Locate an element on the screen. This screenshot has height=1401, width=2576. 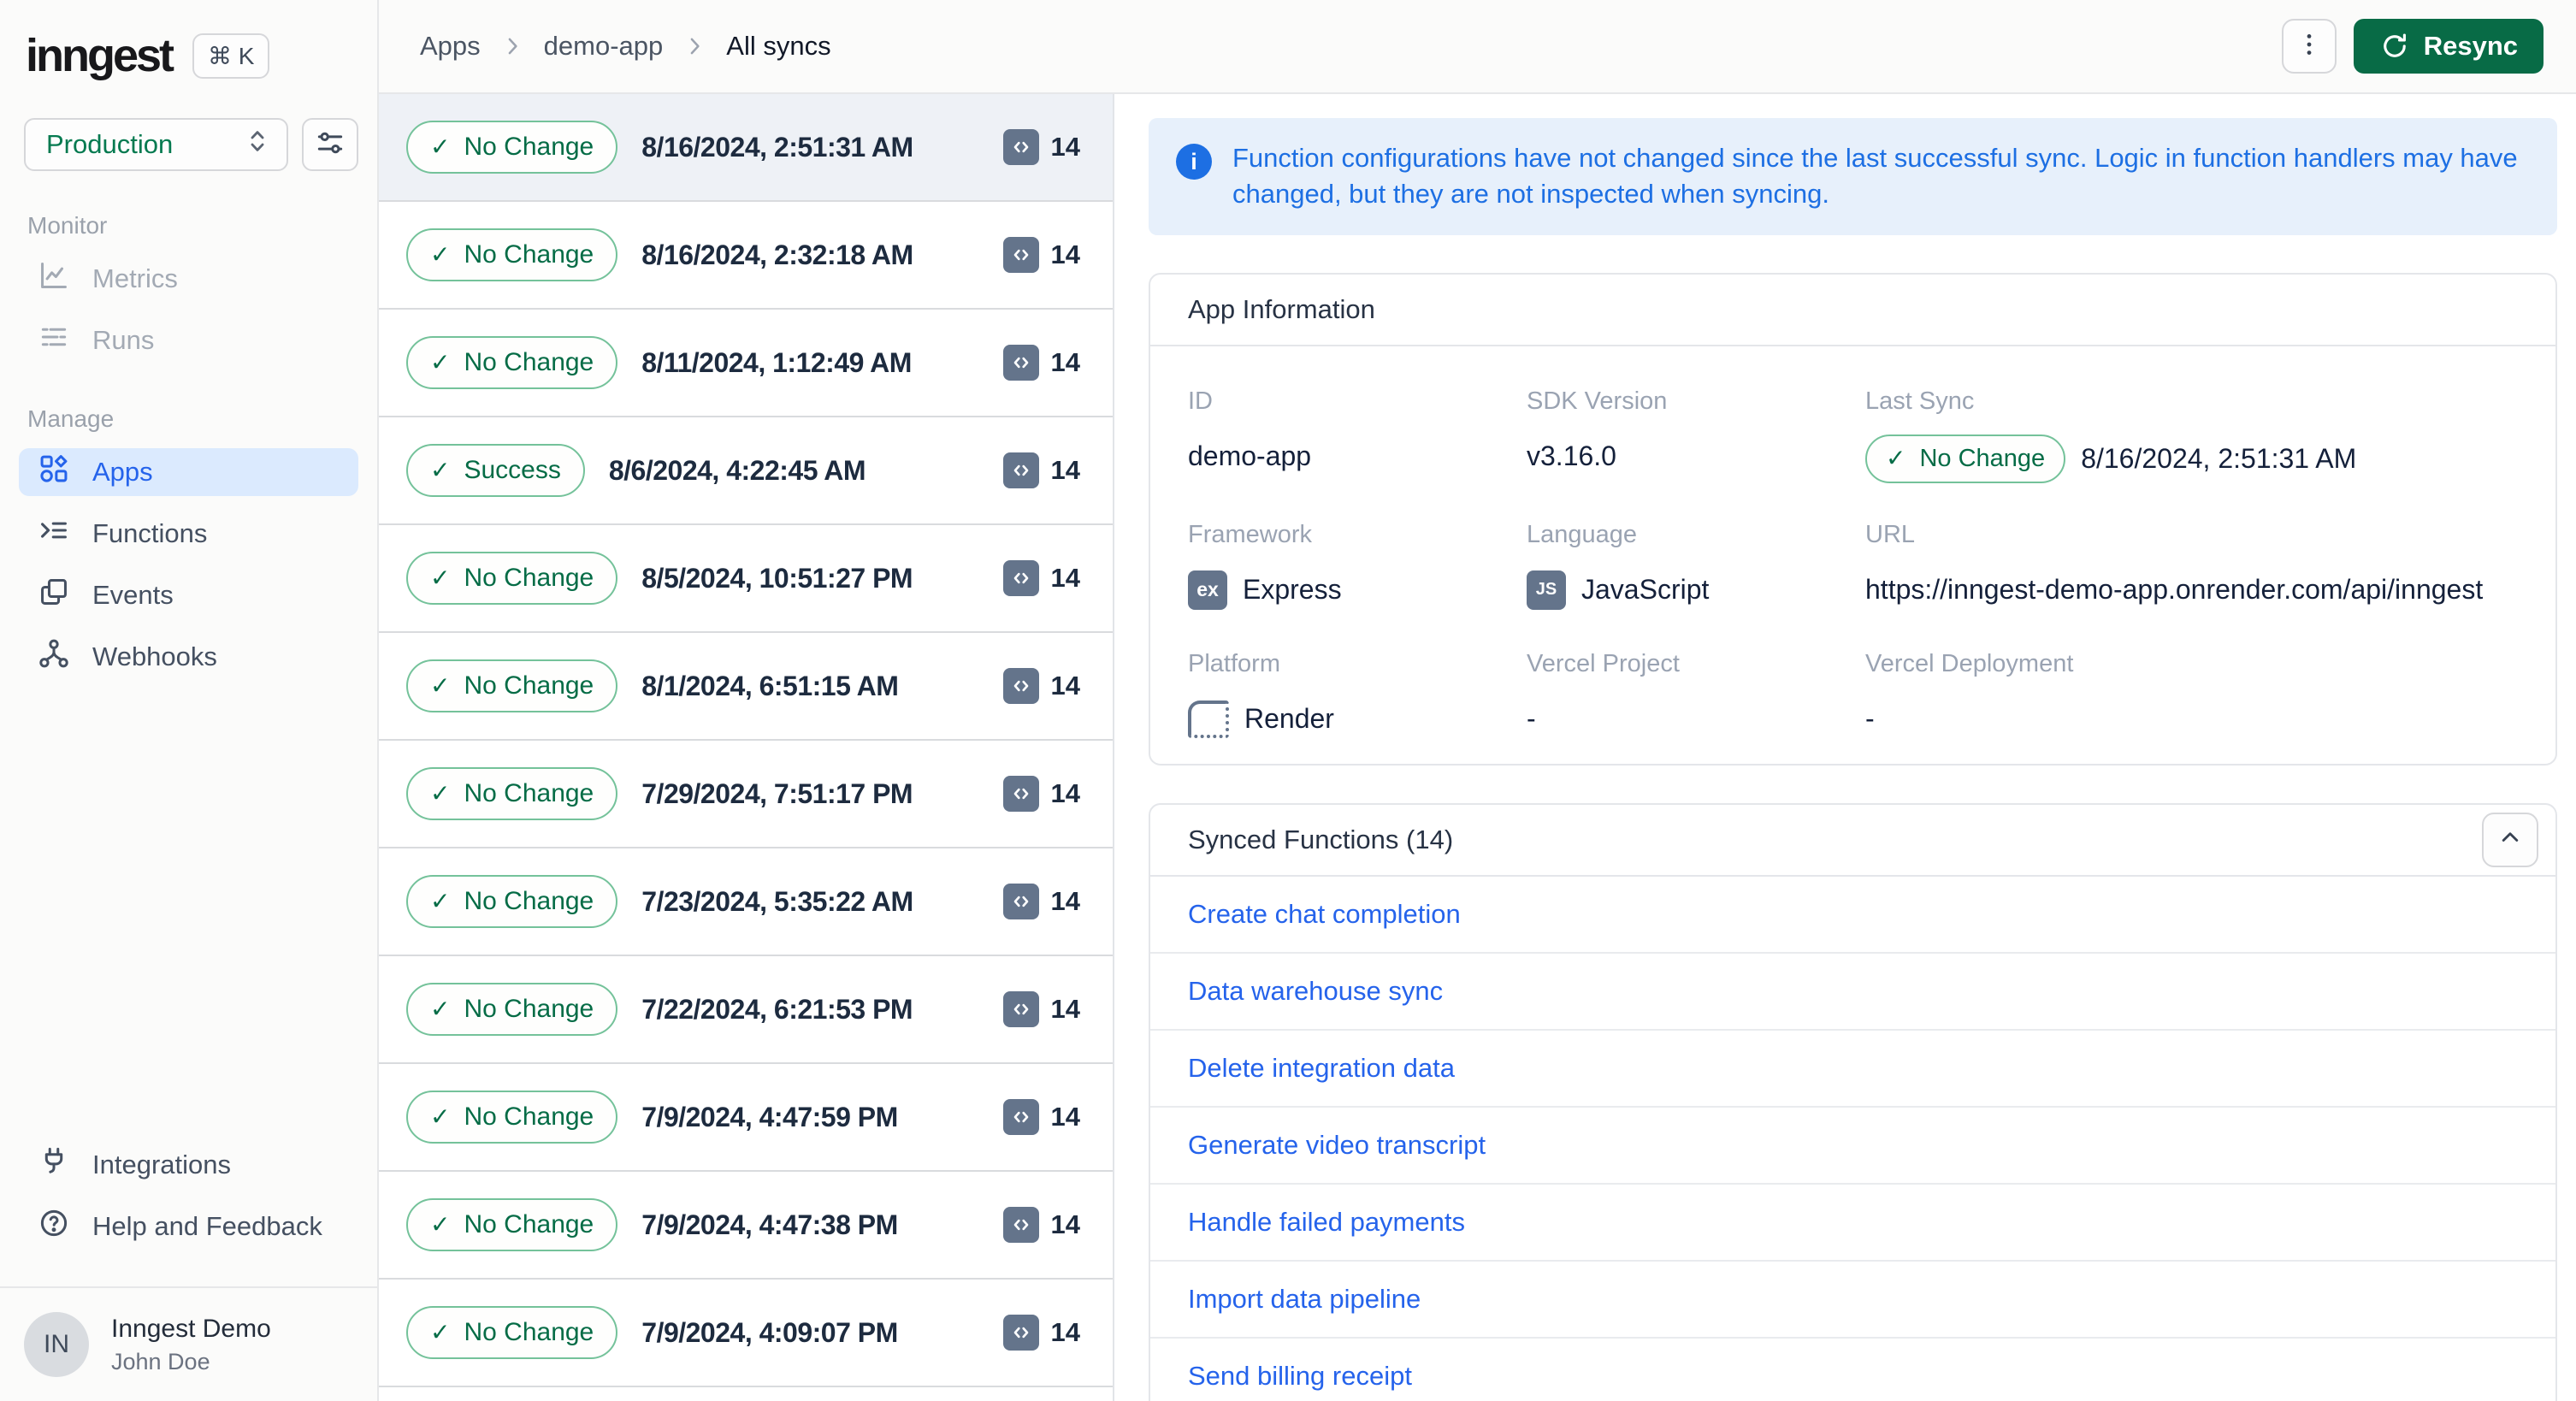
synced-function-link: Create chat completion is located at coordinates (1324, 914).